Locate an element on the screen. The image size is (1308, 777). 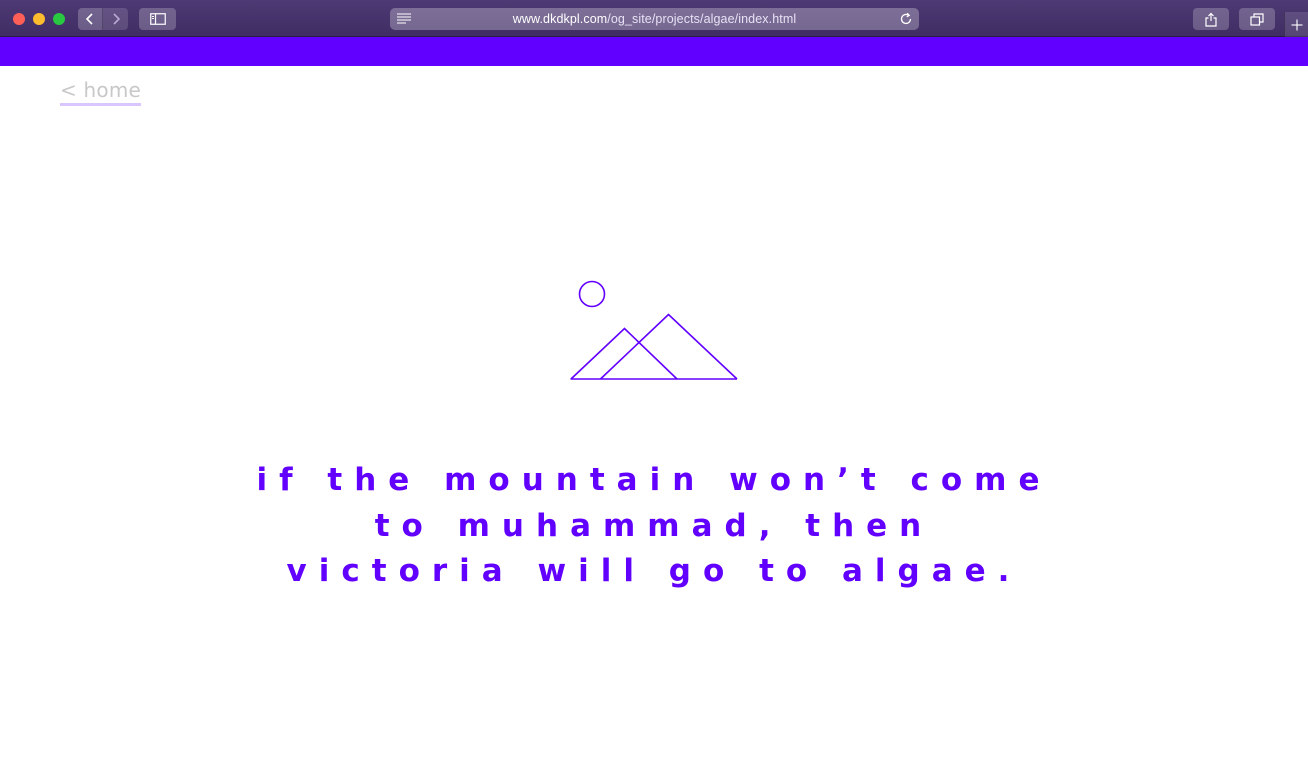
forward-button is located at coordinates (115, 19).